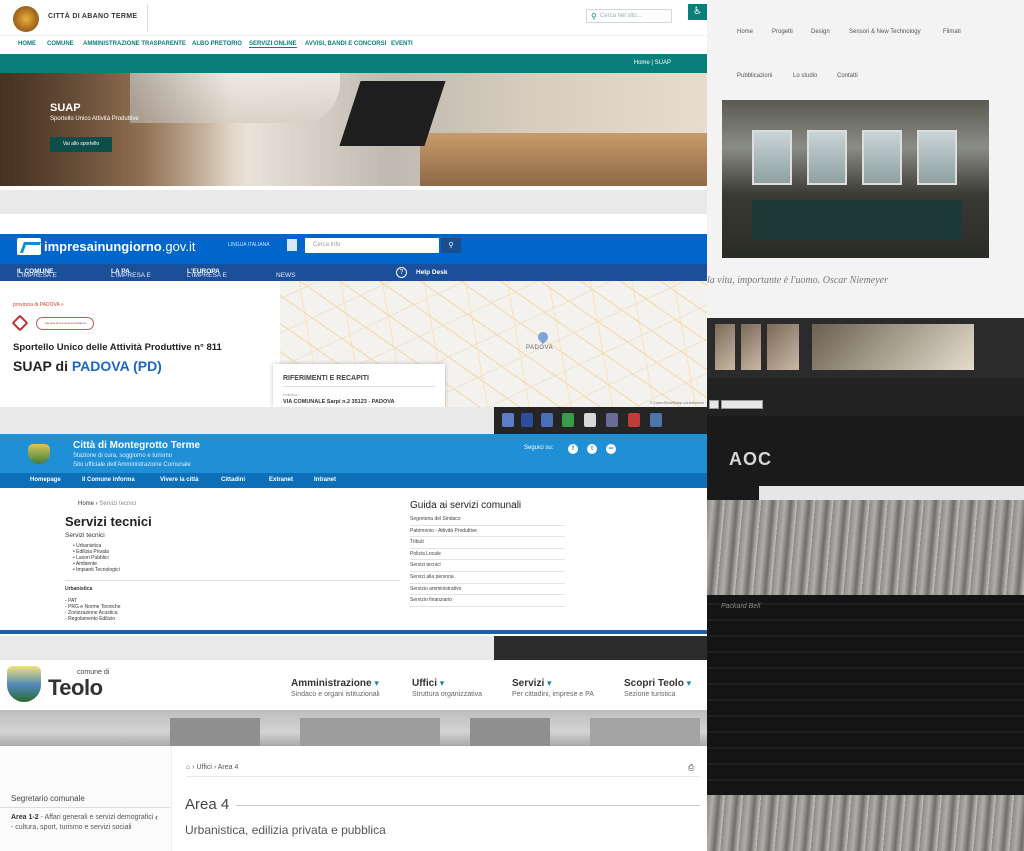  Describe the element at coordinates (353, 63) in the screenshot. I see `breadcrumb-bar: Home | SUAP` at that location.